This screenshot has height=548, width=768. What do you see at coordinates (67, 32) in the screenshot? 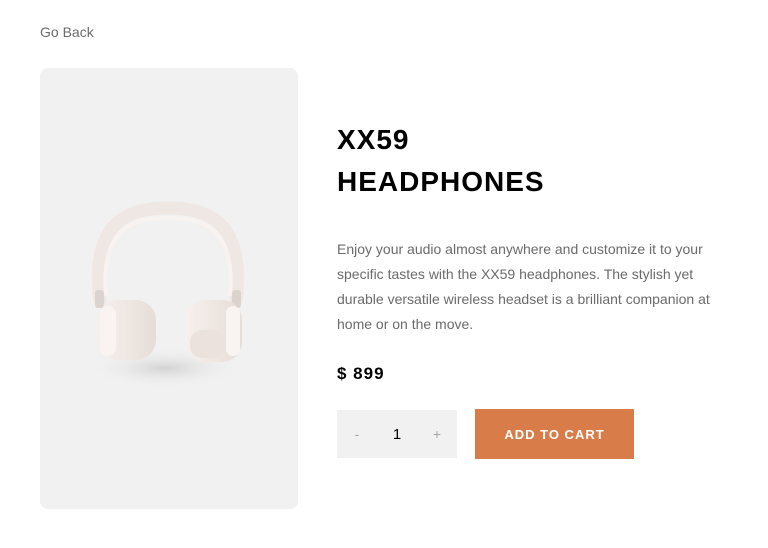
I see `go-back-link: Go Back` at bounding box center [67, 32].